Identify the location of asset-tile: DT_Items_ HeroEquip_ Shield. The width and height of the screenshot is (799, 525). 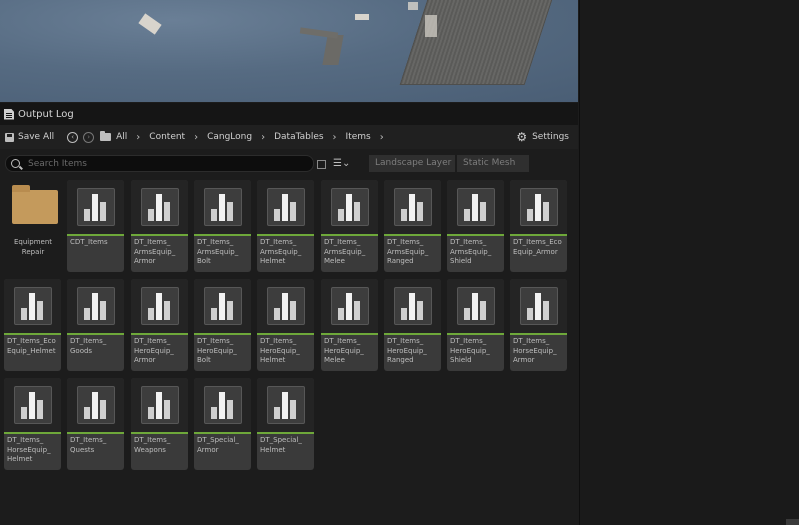
(475, 325).